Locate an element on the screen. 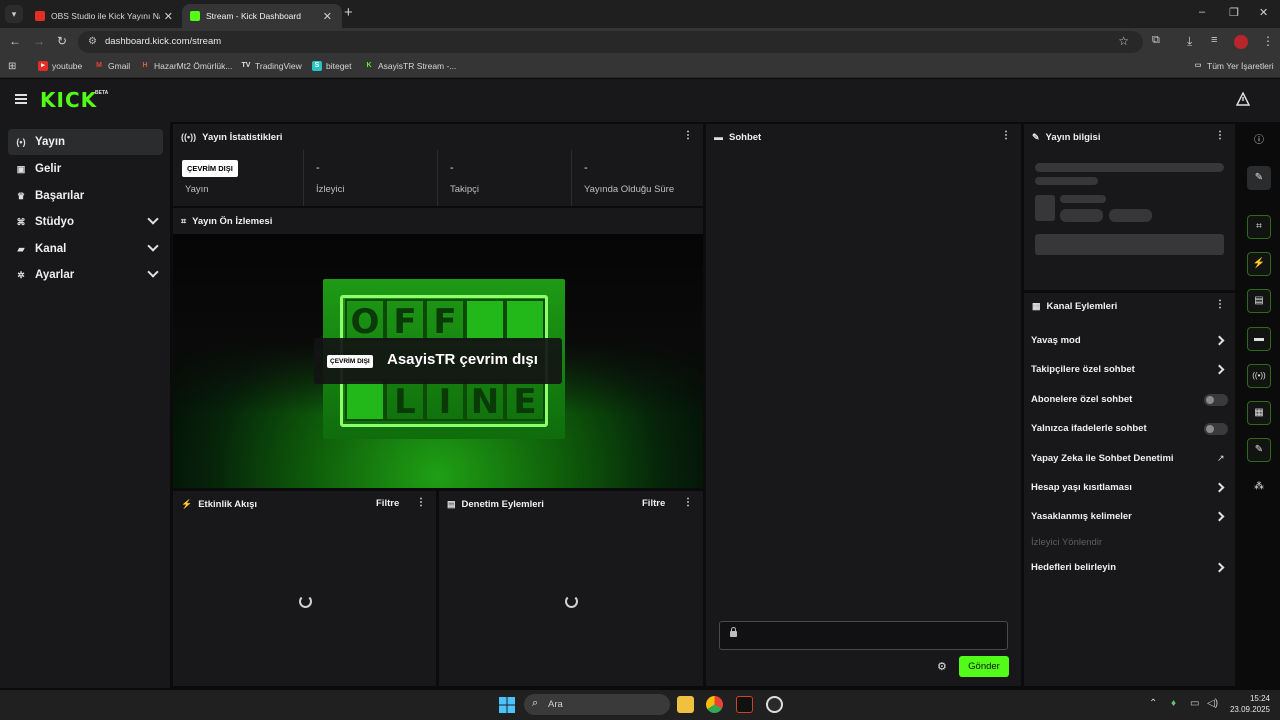 This screenshot has height=720, width=1280. alert-icon is located at coordinates (1243, 99).